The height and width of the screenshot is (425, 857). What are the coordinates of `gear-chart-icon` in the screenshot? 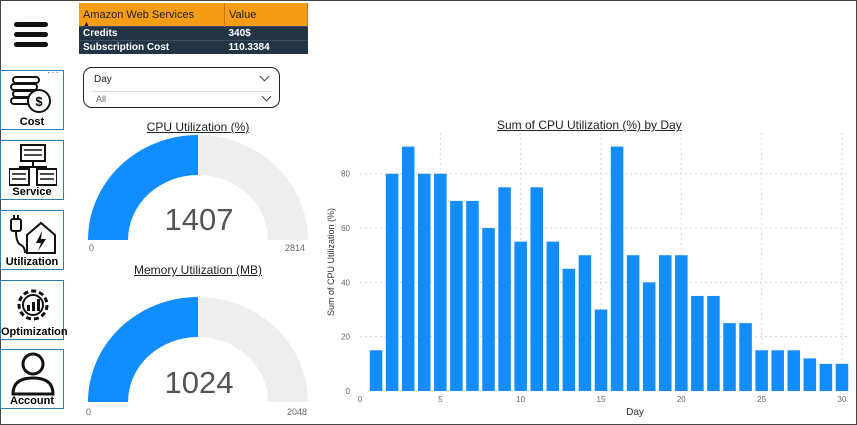 It's located at (33, 305).